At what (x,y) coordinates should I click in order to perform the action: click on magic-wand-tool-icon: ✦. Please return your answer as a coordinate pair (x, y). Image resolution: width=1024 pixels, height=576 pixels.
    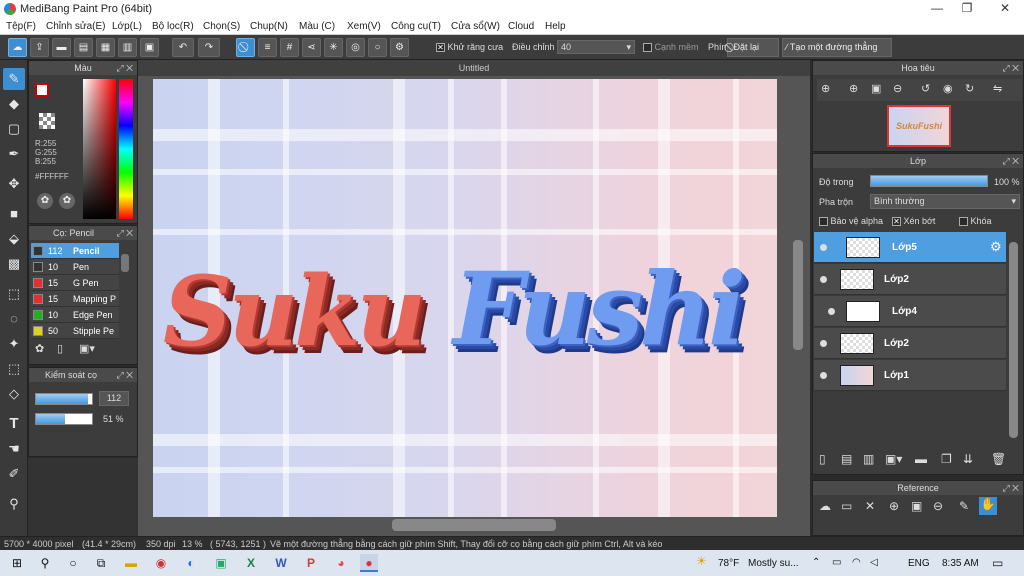
    Looking at the image, I should click on (14, 344).